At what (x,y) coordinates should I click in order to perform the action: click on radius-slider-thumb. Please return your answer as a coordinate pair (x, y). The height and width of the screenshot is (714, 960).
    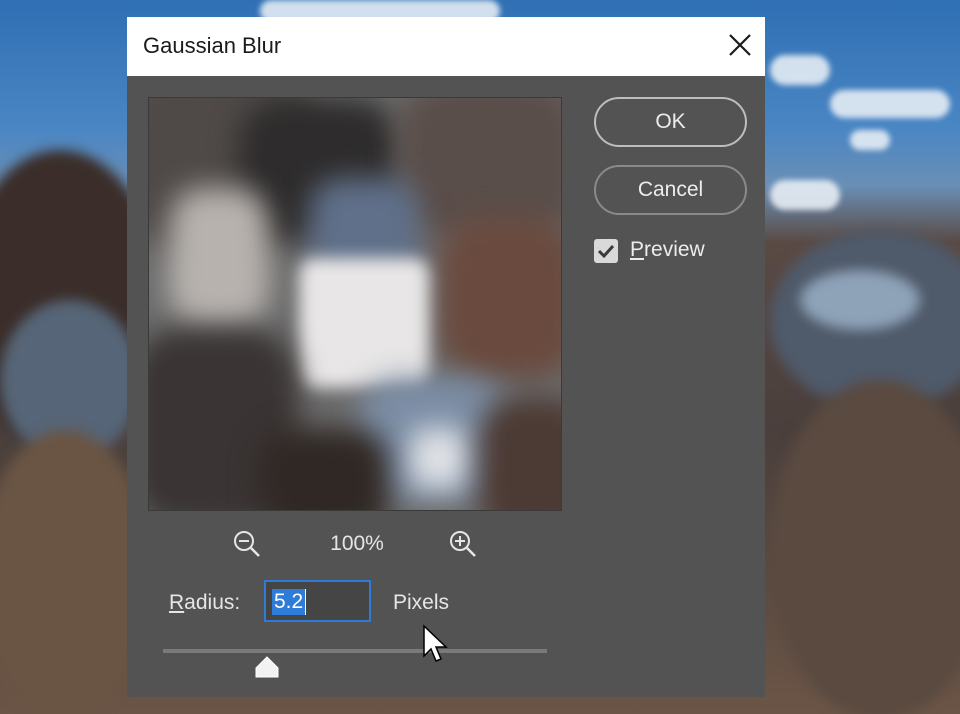
    Looking at the image, I should click on (267, 667).